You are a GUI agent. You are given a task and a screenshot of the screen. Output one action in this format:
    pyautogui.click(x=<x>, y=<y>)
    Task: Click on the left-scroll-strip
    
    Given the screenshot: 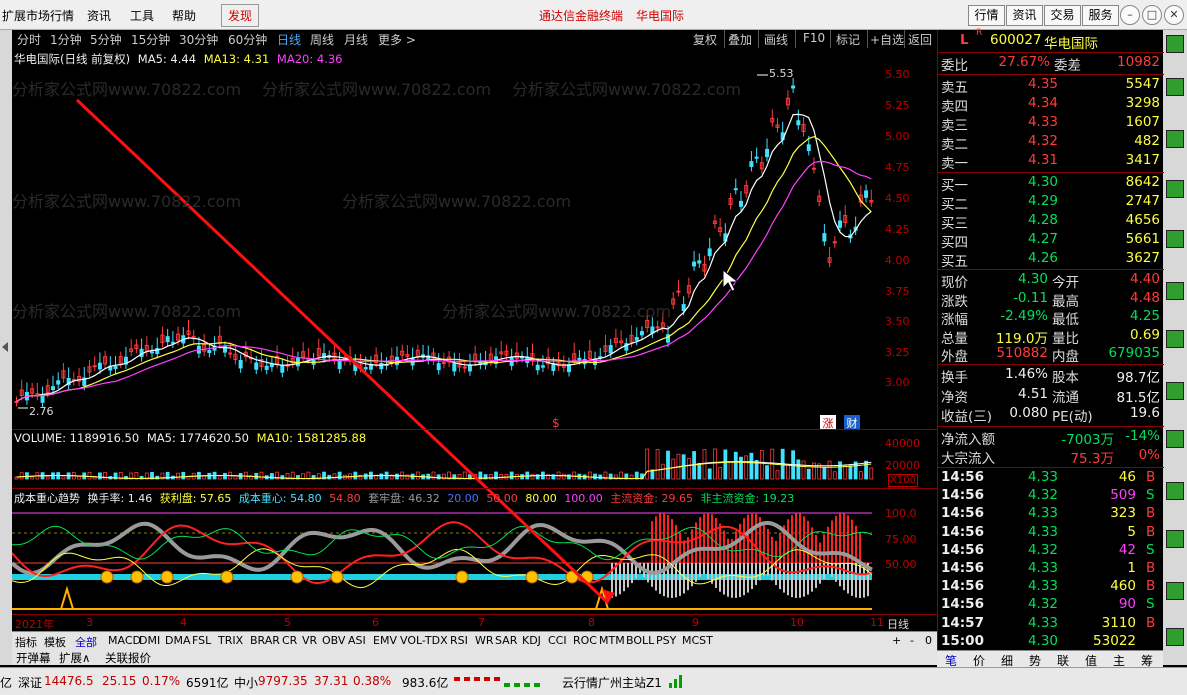 What is the action you would take?
    pyautogui.click(x=6, y=347)
    